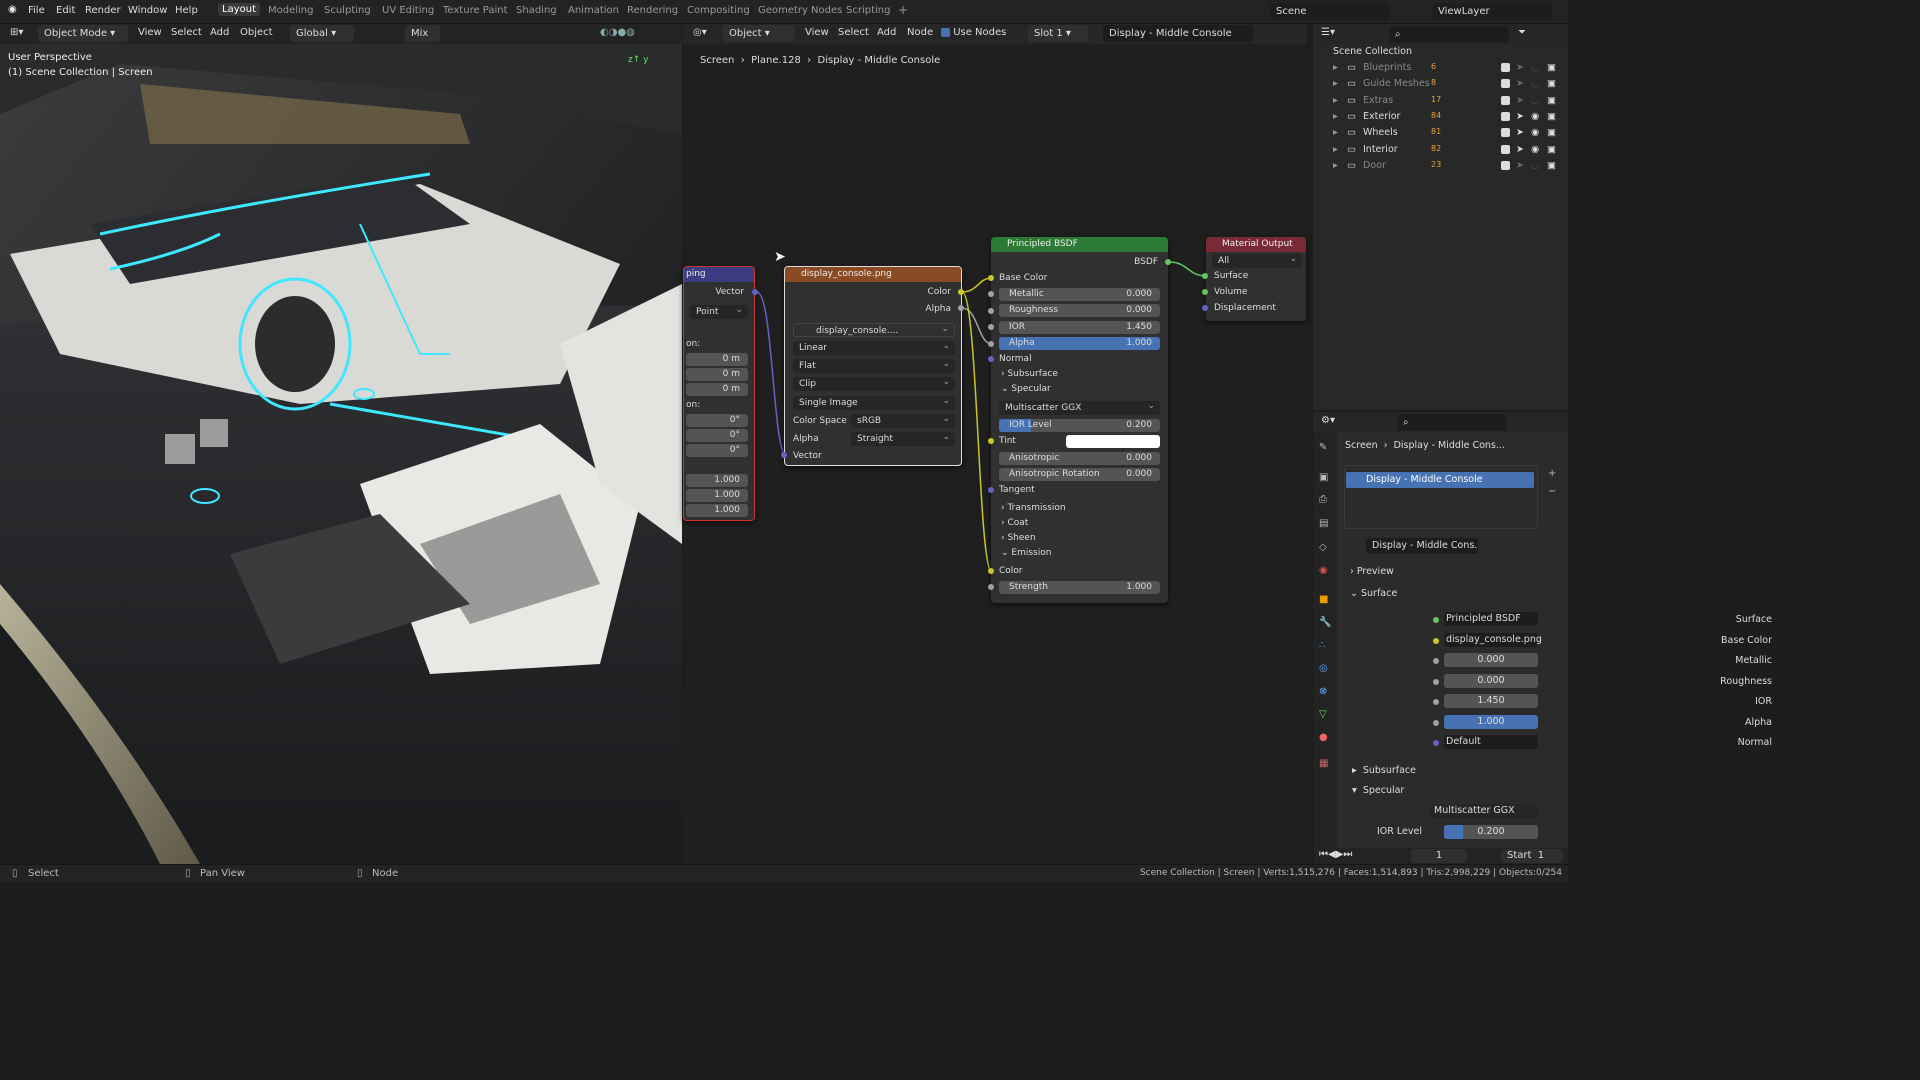  What do you see at coordinates (1058, 33) in the screenshot?
I see `slot-dropdown: Slot 1 ▾` at bounding box center [1058, 33].